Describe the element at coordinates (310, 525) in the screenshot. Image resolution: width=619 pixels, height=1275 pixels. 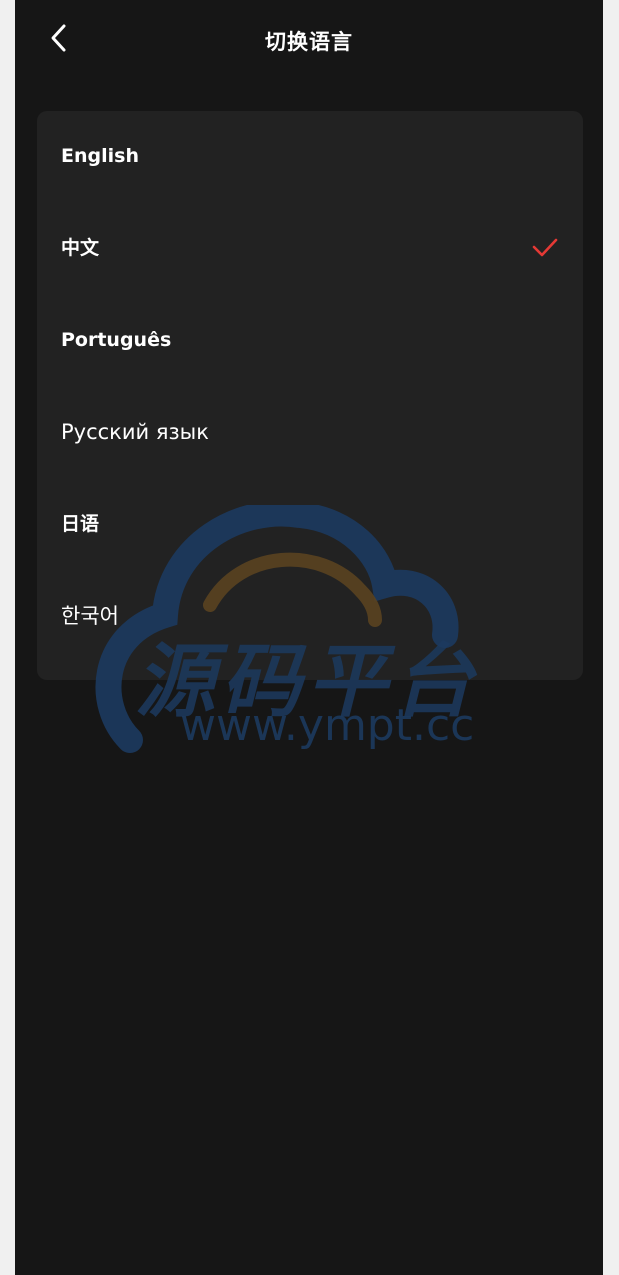
I see `language-item-japanese: 日语` at that location.